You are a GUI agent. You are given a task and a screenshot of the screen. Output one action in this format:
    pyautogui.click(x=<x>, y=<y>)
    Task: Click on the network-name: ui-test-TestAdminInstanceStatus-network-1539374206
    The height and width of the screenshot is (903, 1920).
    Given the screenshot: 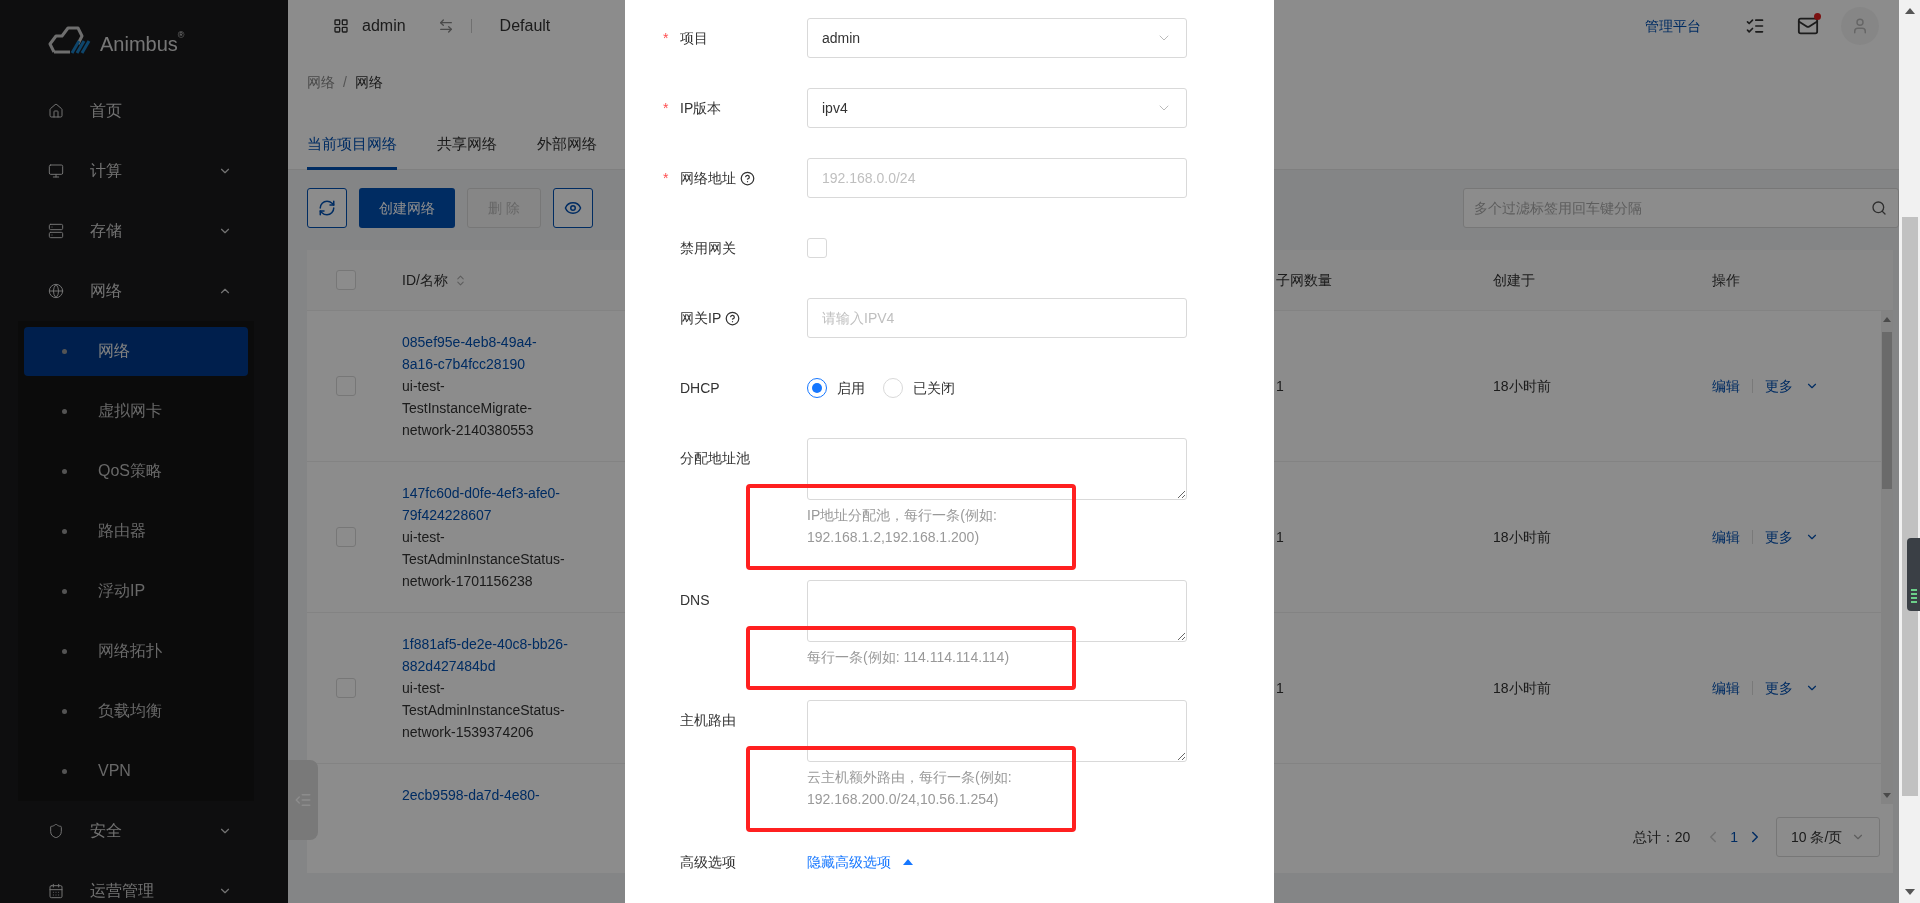 What is the action you would take?
    pyautogui.click(x=484, y=710)
    